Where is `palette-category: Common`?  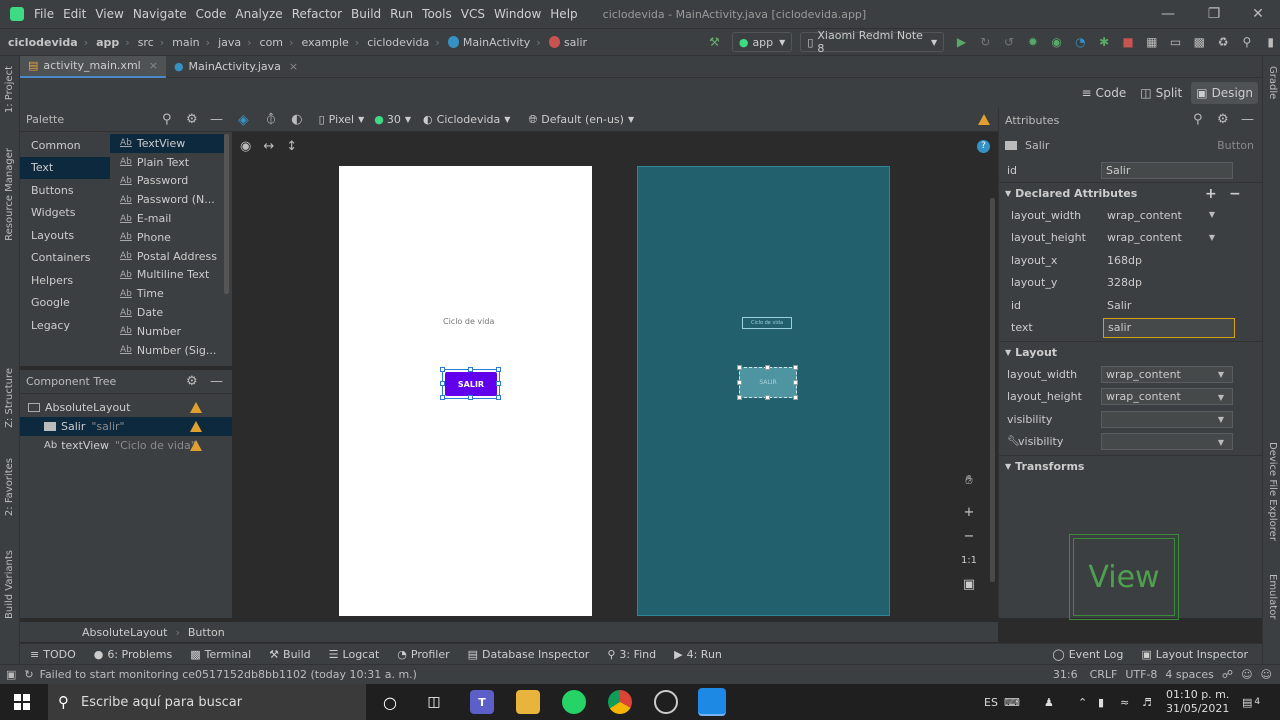
palette-category: Common is located at coordinates (65, 145).